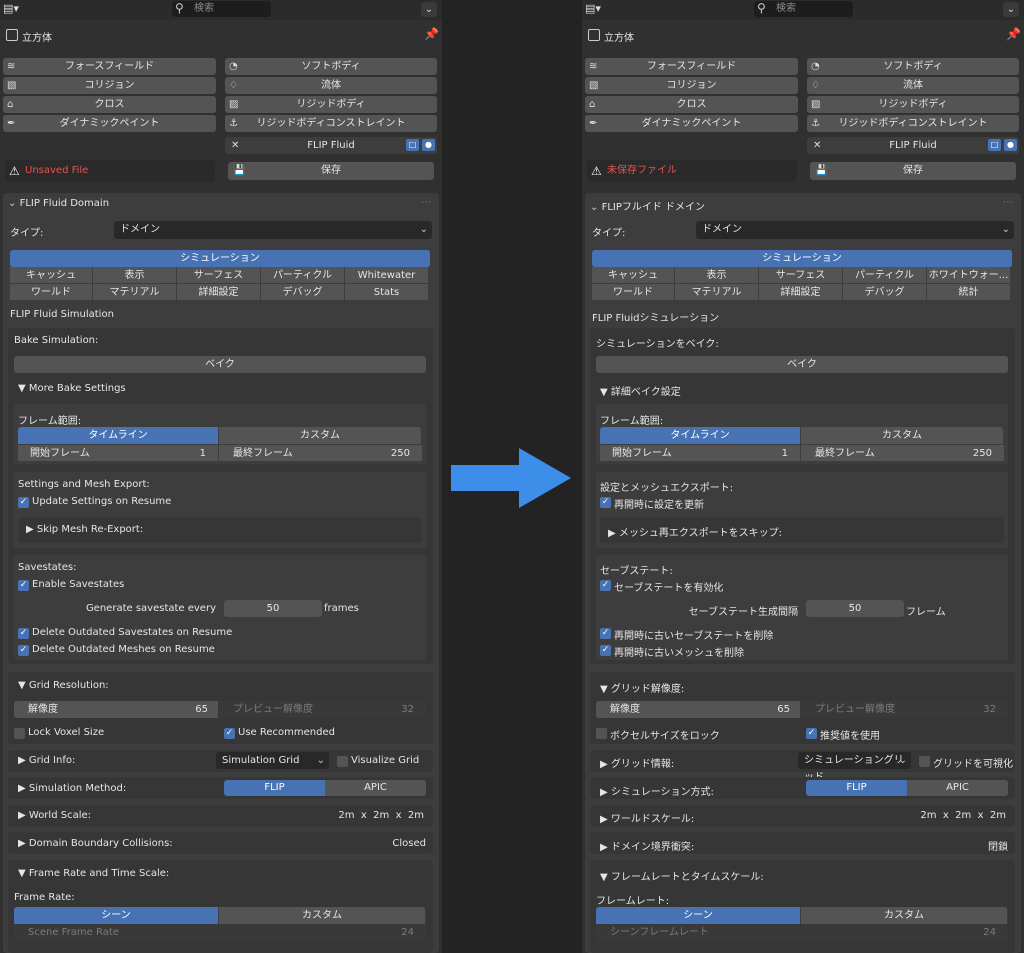 The width and height of the screenshot is (1024, 953). What do you see at coordinates (605, 650) in the screenshot?
I see `delete-meshes-checkbox: ✓` at bounding box center [605, 650].